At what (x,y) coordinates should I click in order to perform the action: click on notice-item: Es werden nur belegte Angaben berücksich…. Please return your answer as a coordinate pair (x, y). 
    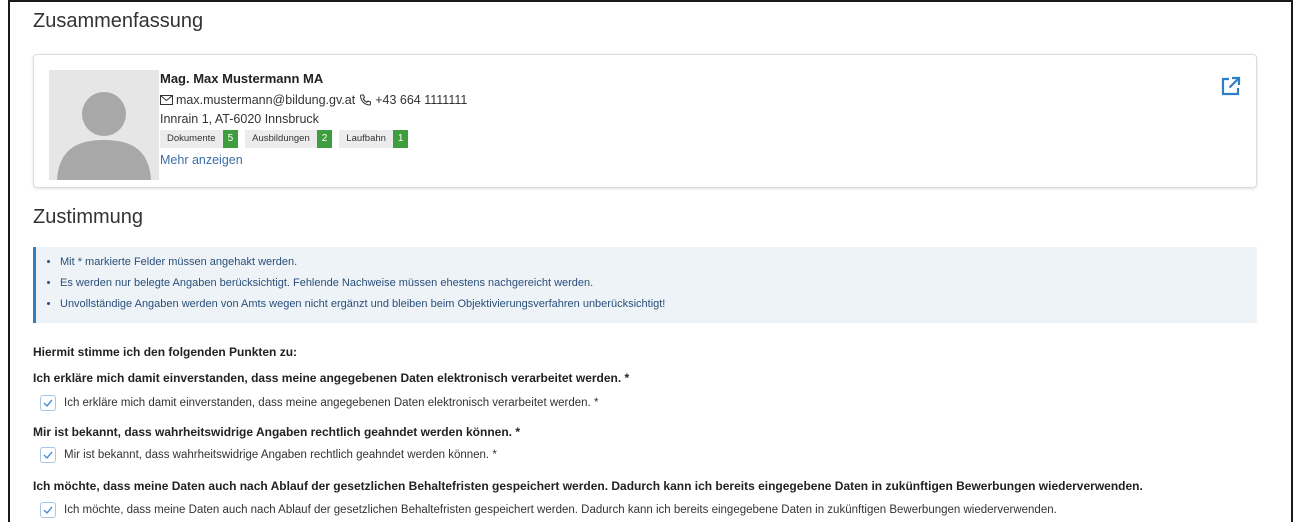
    Looking at the image, I should click on (658, 286).